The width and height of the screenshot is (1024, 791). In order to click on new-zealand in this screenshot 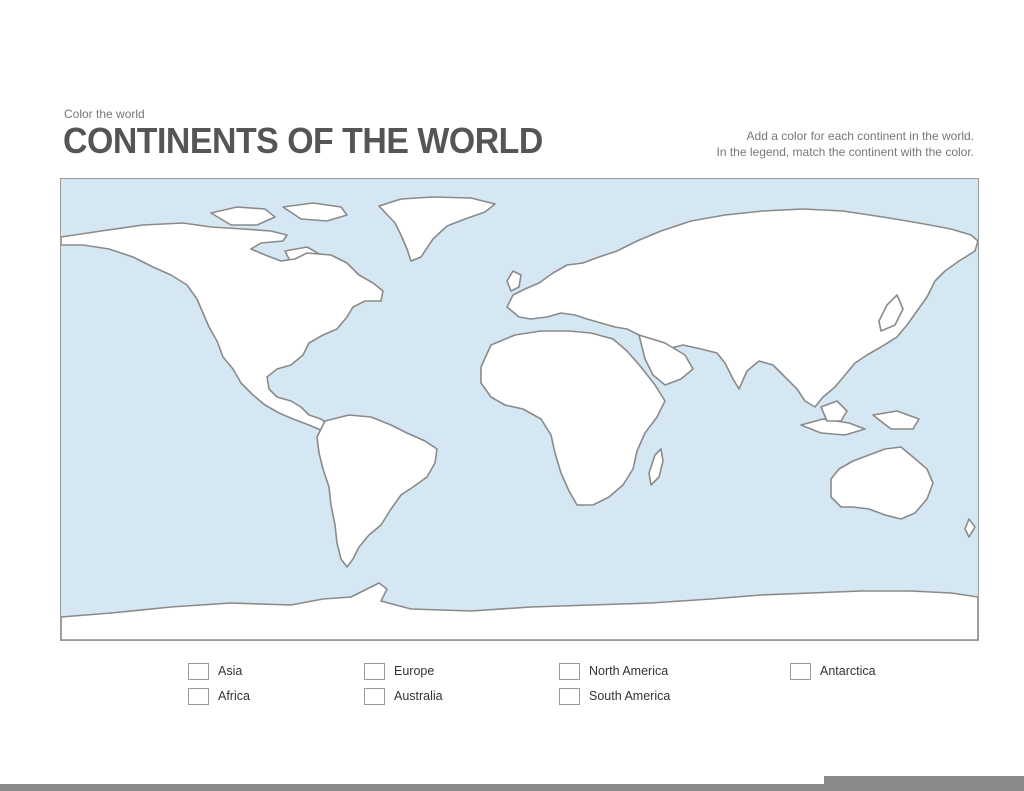, I will do `click(970, 528)`.